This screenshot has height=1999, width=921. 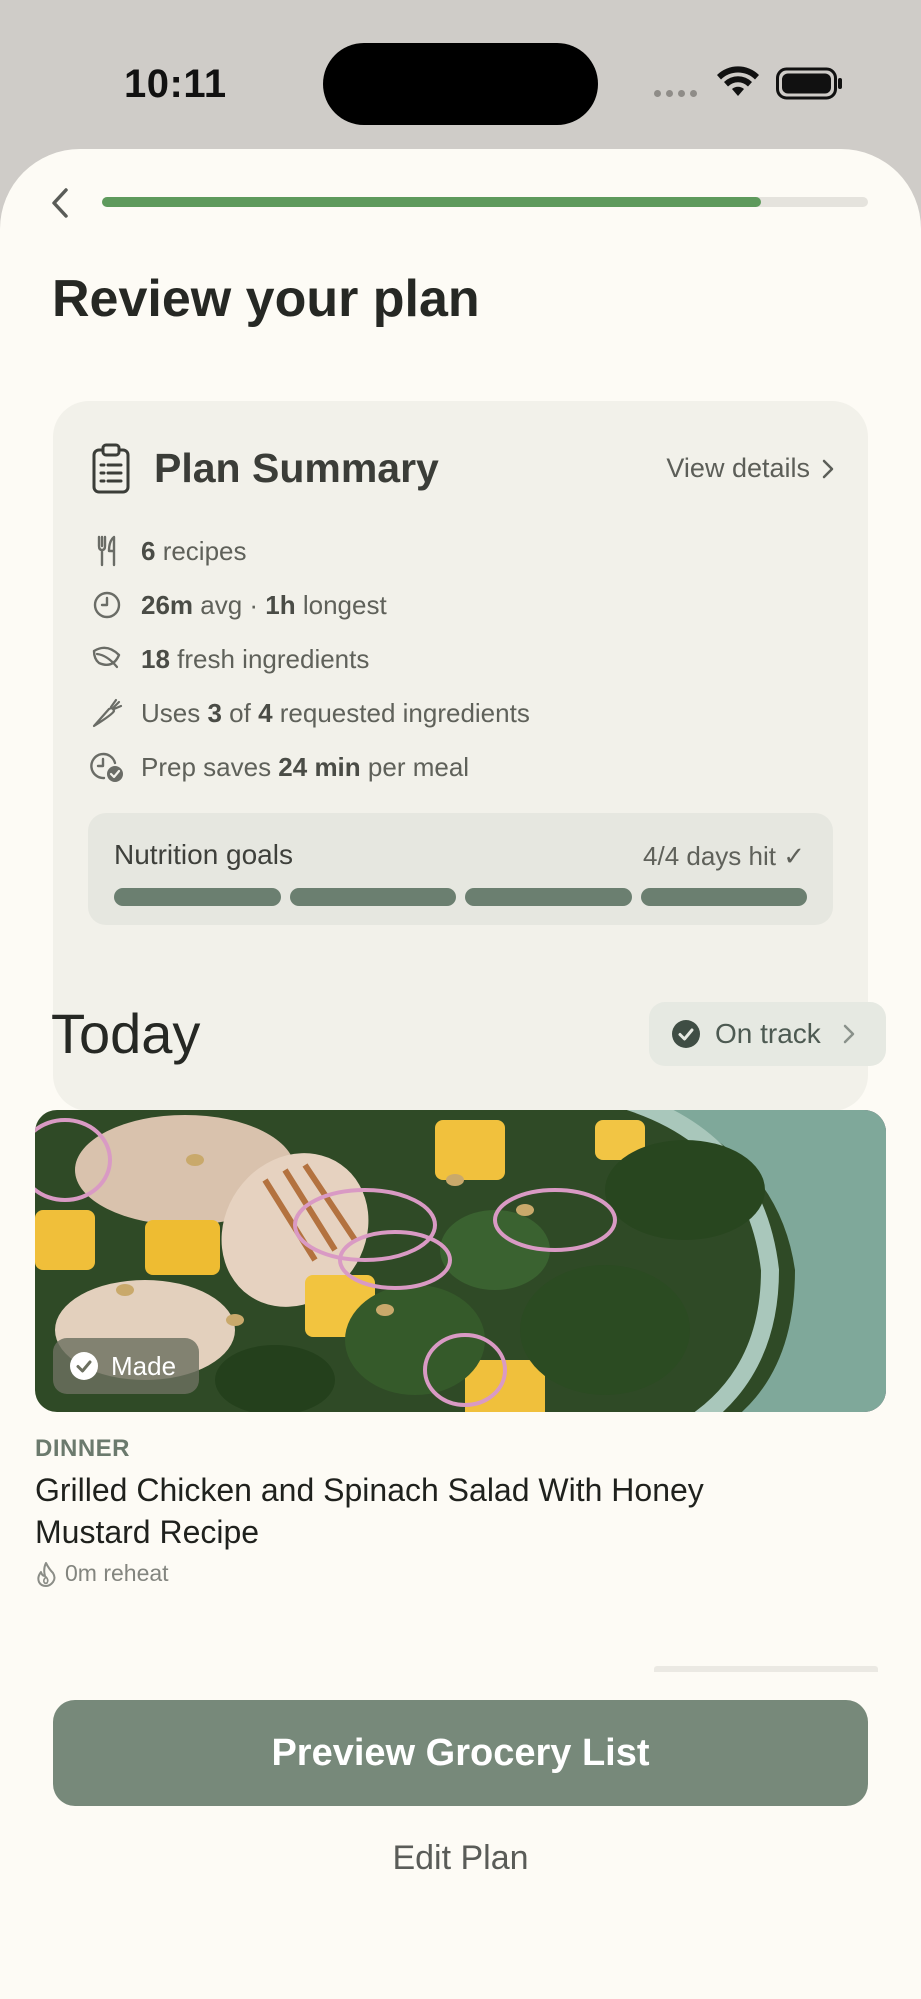 What do you see at coordinates (83, 1448) in the screenshot?
I see `meal-type: DINNER` at bounding box center [83, 1448].